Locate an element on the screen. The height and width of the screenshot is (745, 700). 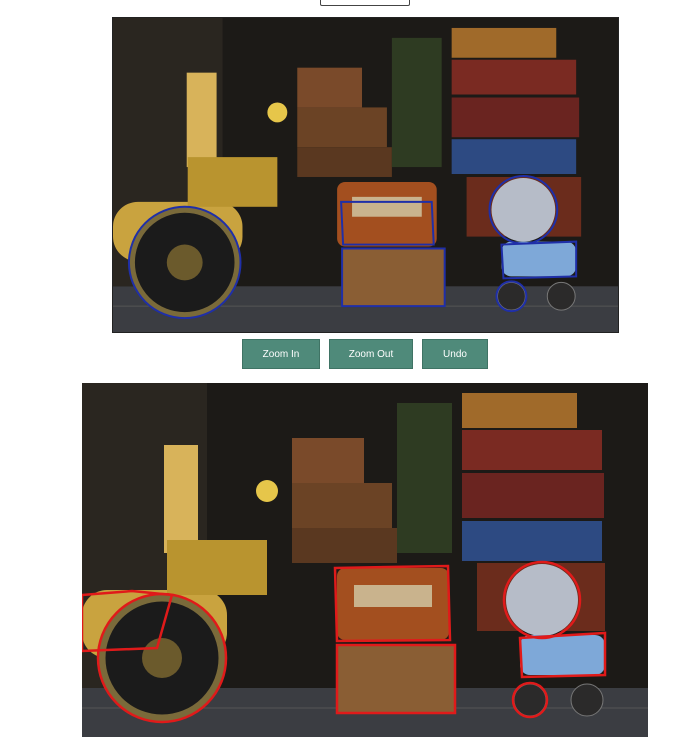
top-field is located at coordinates (365, 3).